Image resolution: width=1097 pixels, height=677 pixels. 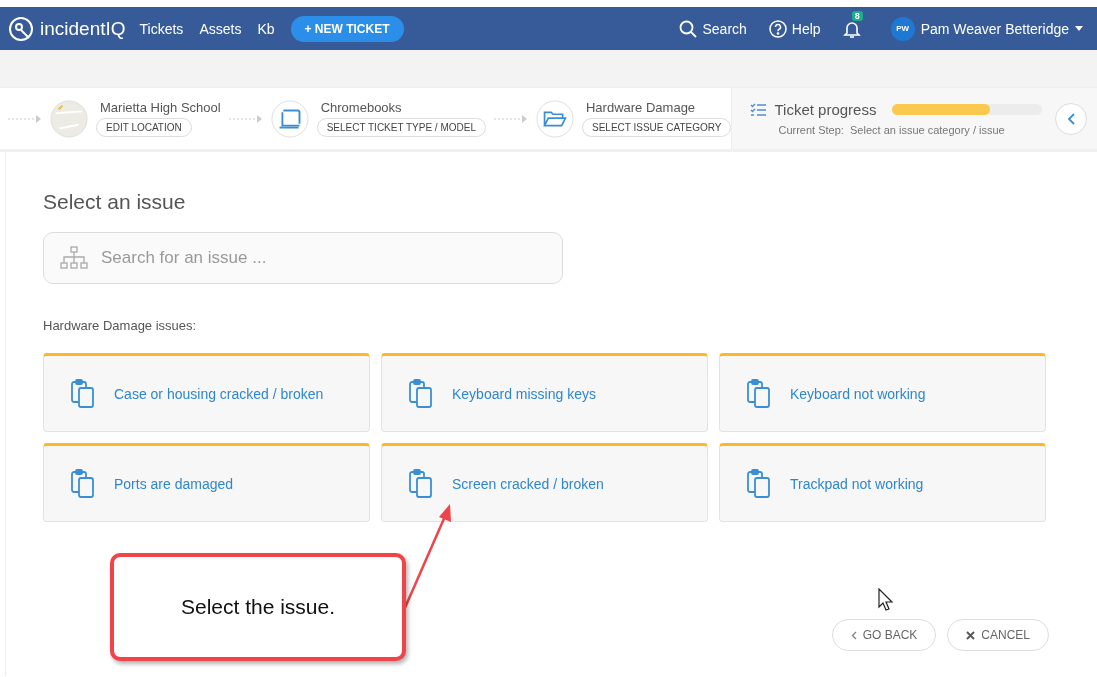 I want to click on issue-card: Ports are damaged, so click(x=206, y=482).